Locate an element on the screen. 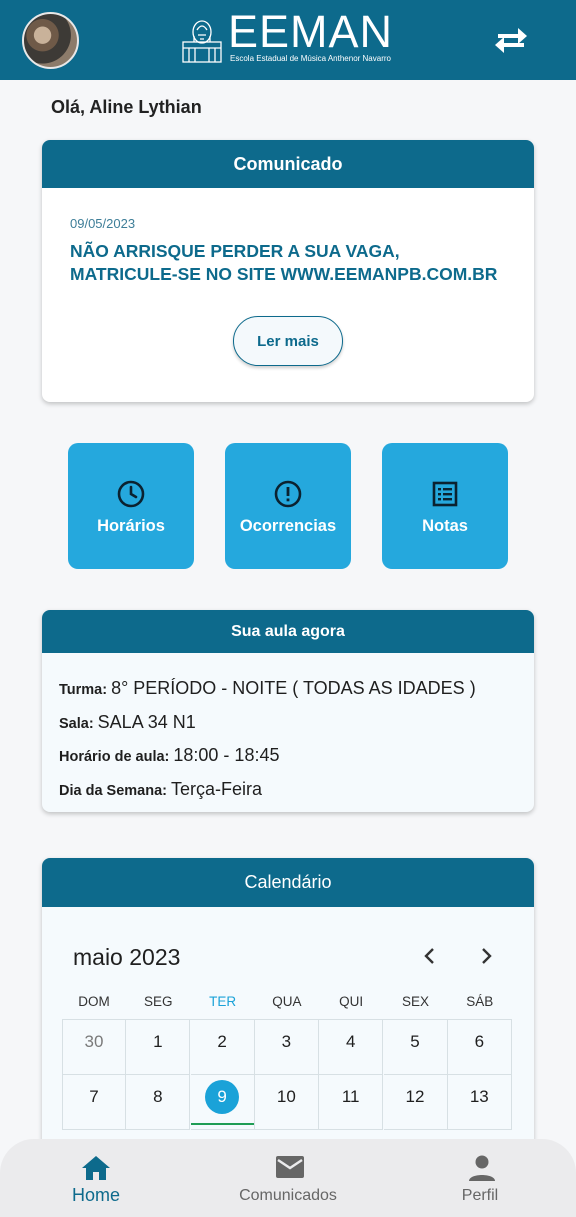 This screenshot has height=1217, width=576. weekday-label: SÁB is located at coordinates (480, 1001).